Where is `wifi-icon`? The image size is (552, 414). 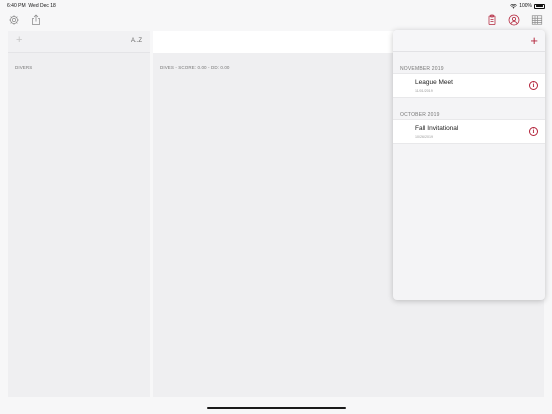 wifi-icon is located at coordinates (514, 6).